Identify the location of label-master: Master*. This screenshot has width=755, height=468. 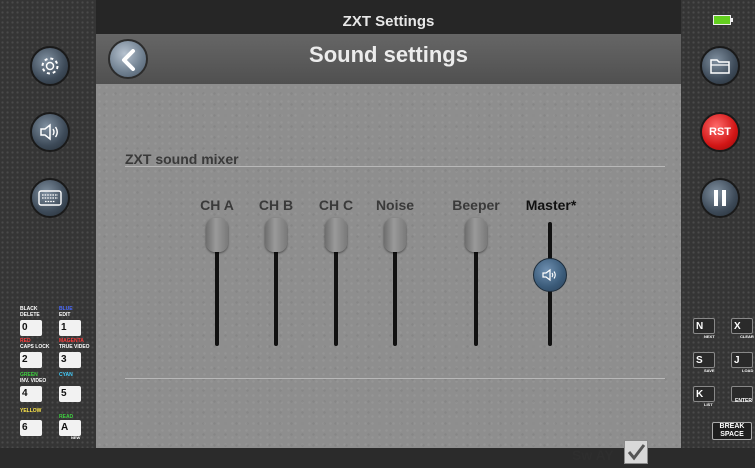
(551, 205).